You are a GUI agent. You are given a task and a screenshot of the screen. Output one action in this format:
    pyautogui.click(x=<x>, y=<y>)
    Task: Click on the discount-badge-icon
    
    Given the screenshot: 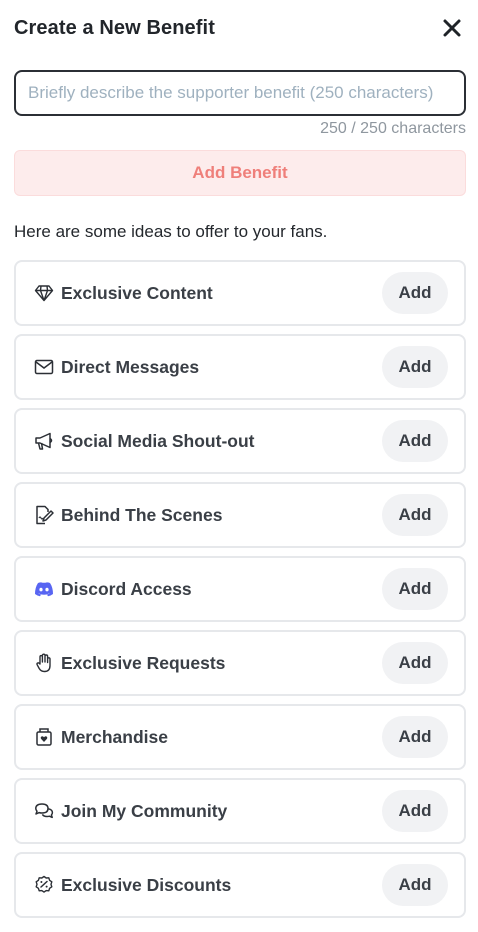 What is the action you would take?
    pyautogui.click(x=44, y=885)
    